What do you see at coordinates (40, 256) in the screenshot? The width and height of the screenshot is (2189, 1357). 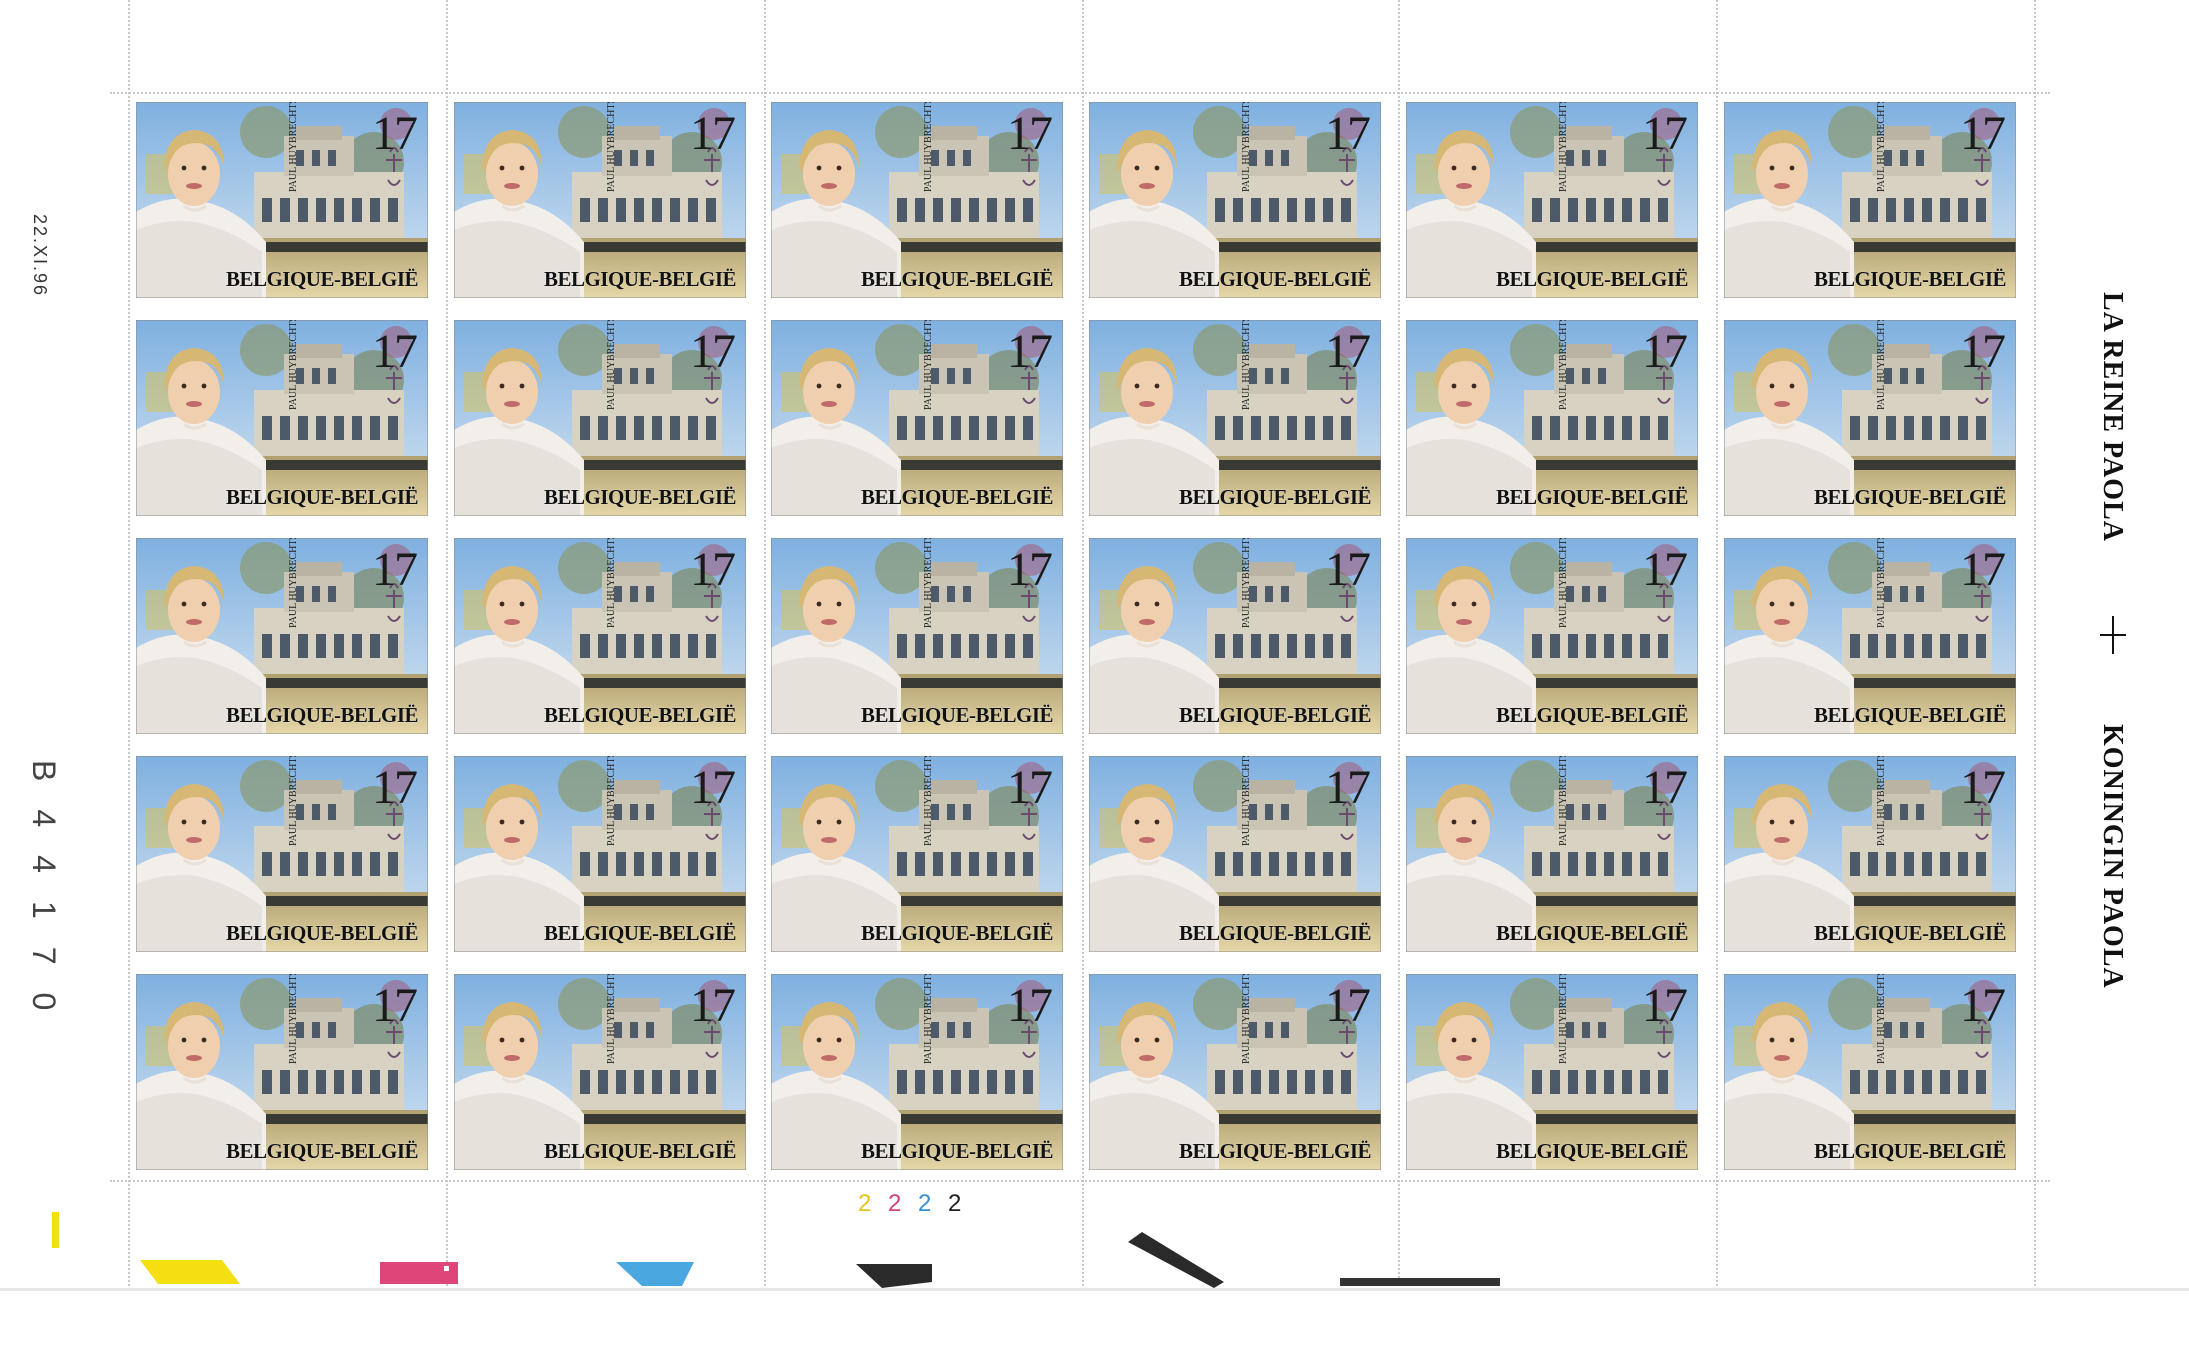 I see `print-date: 22.XI.96` at bounding box center [40, 256].